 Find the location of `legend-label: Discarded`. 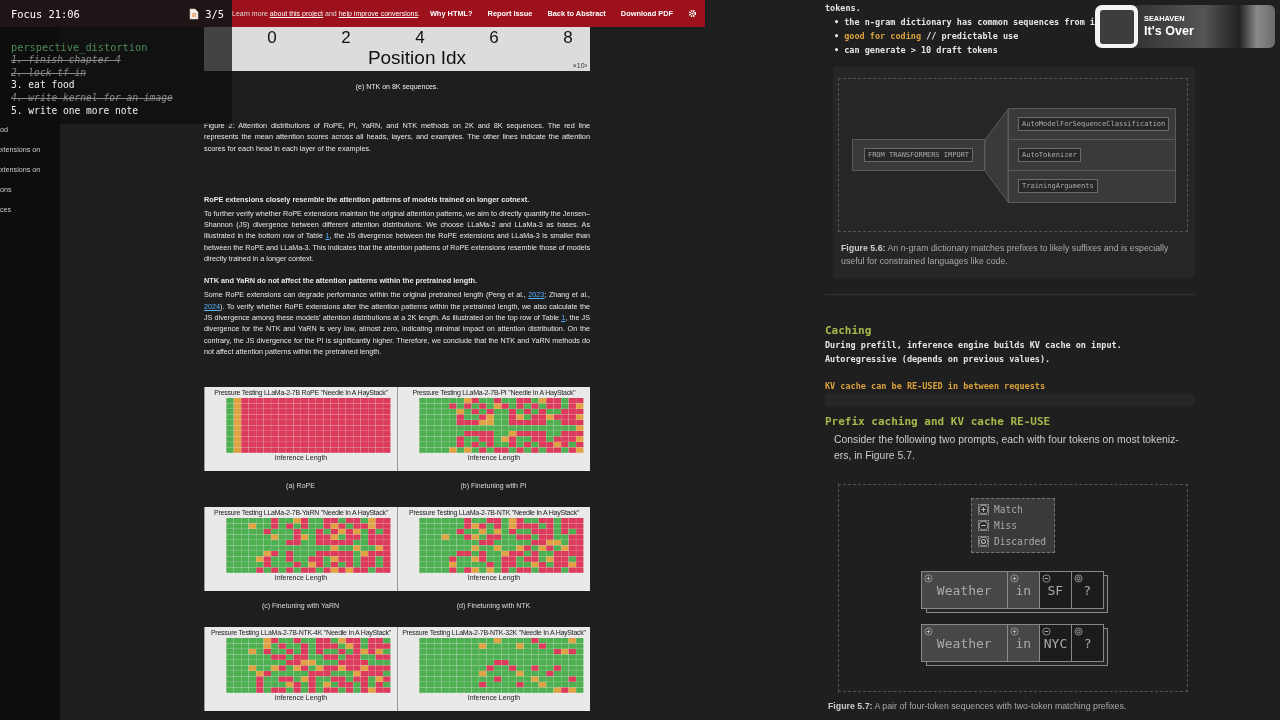

legend-label: Discarded is located at coordinates (1020, 541).